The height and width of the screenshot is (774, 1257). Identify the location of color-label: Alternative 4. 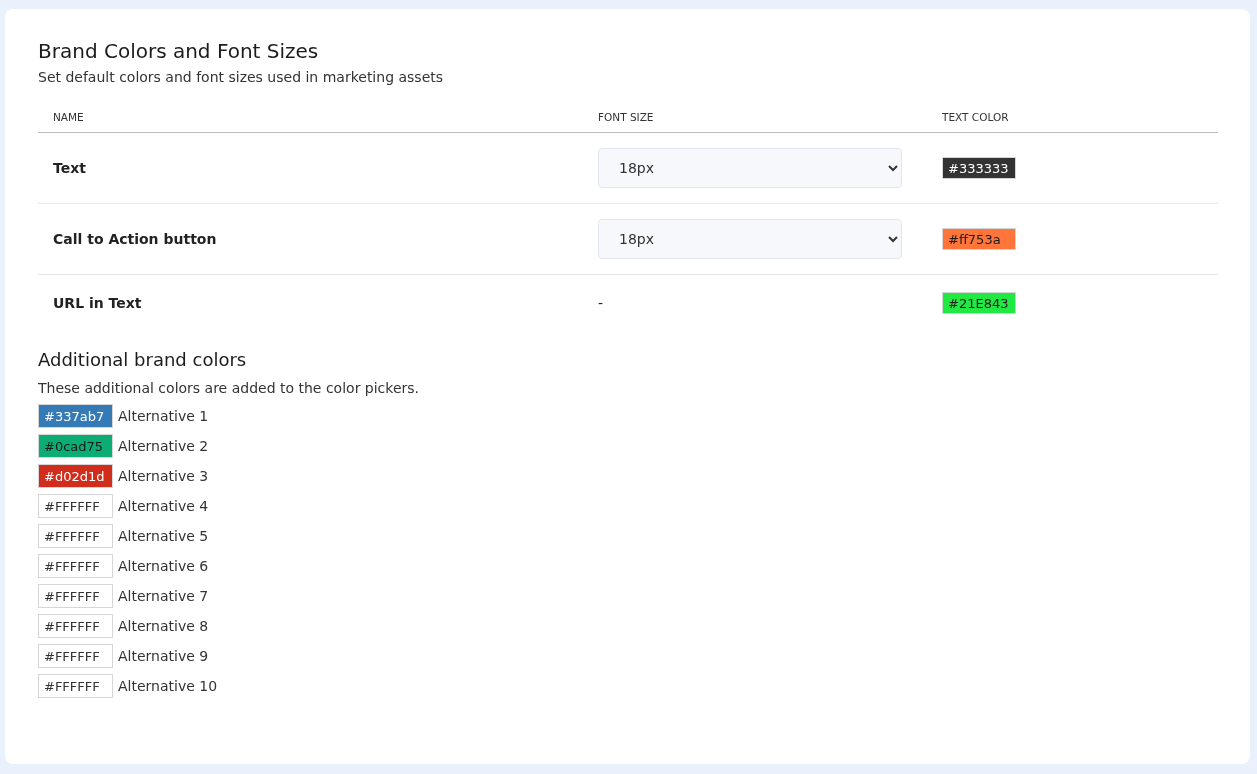
(163, 506).